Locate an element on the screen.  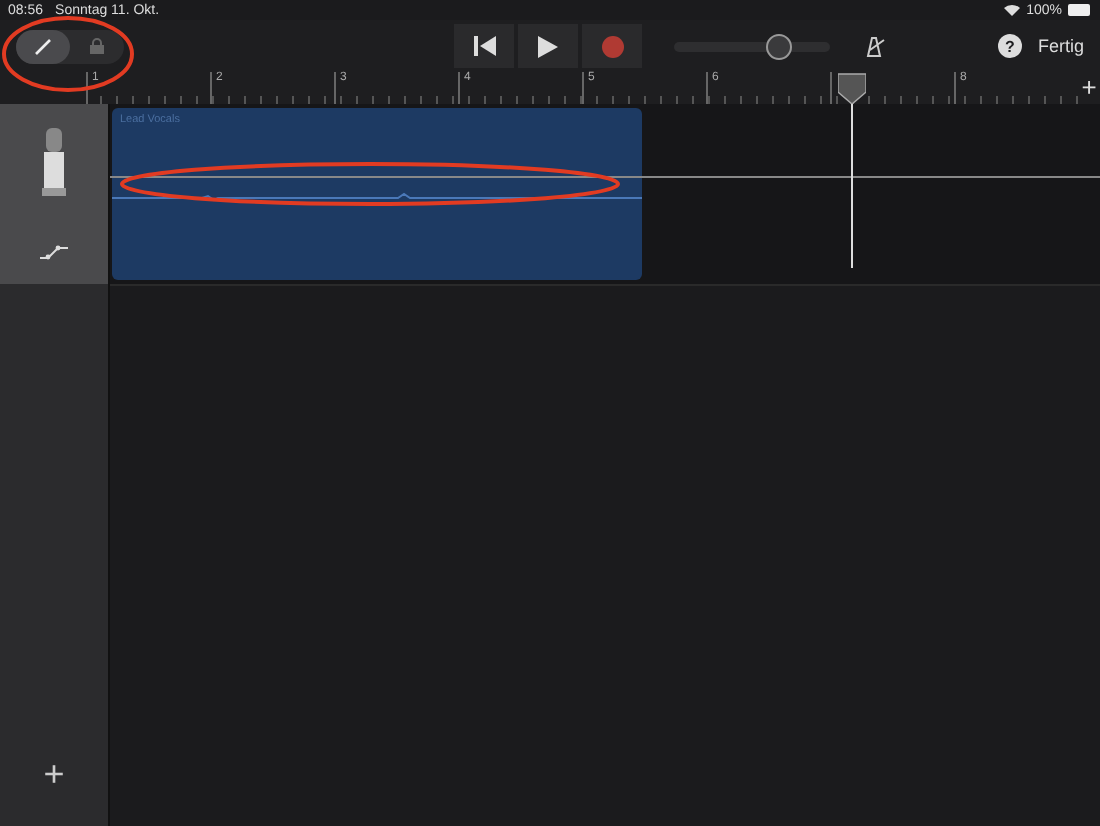
annotation-ellipse is located at coordinates (68, 54).